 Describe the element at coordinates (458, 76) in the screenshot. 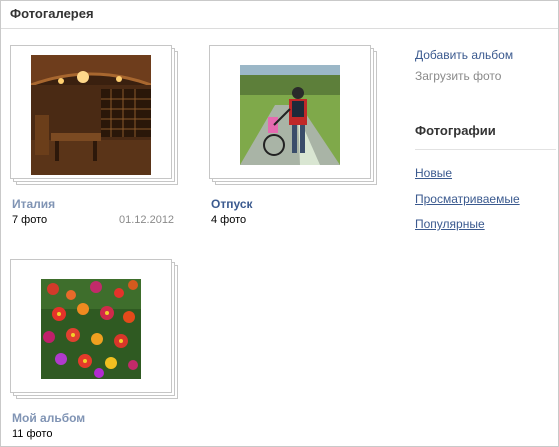

I see `upload-photo-link: Загрузить фото` at that location.